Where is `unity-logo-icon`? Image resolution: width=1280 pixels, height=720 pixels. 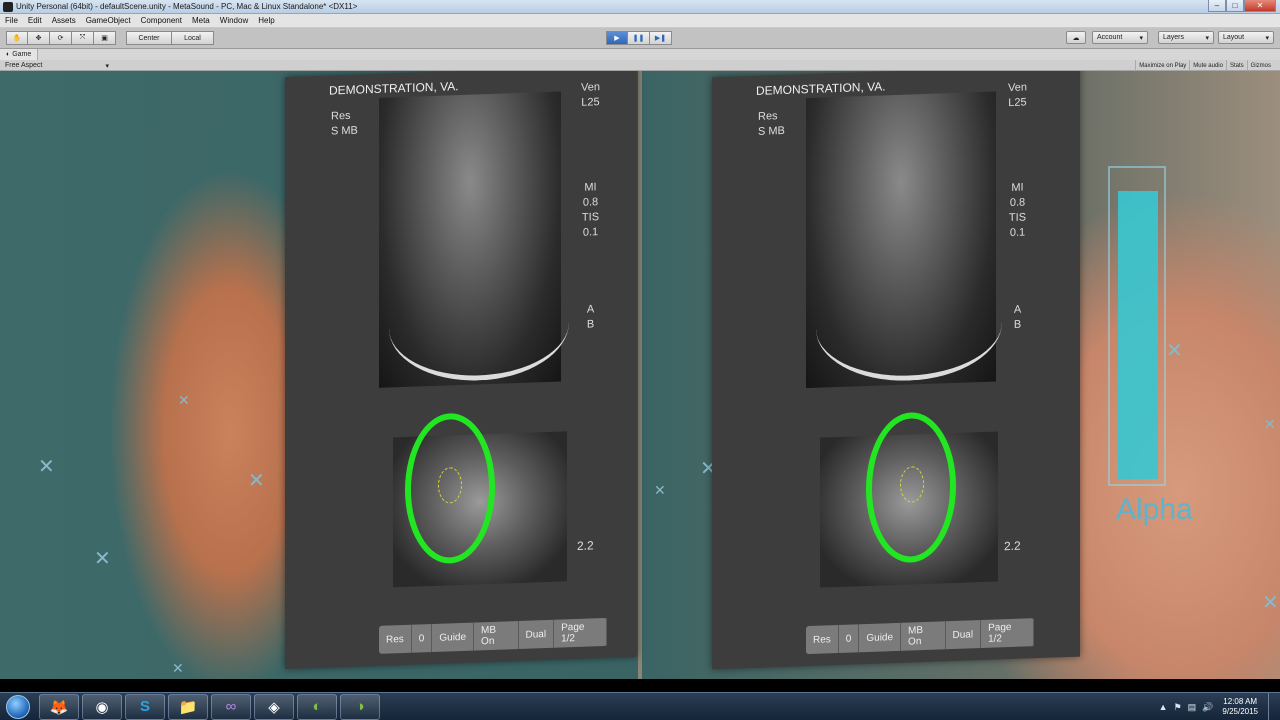
unity-logo-icon is located at coordinates (8, 6).